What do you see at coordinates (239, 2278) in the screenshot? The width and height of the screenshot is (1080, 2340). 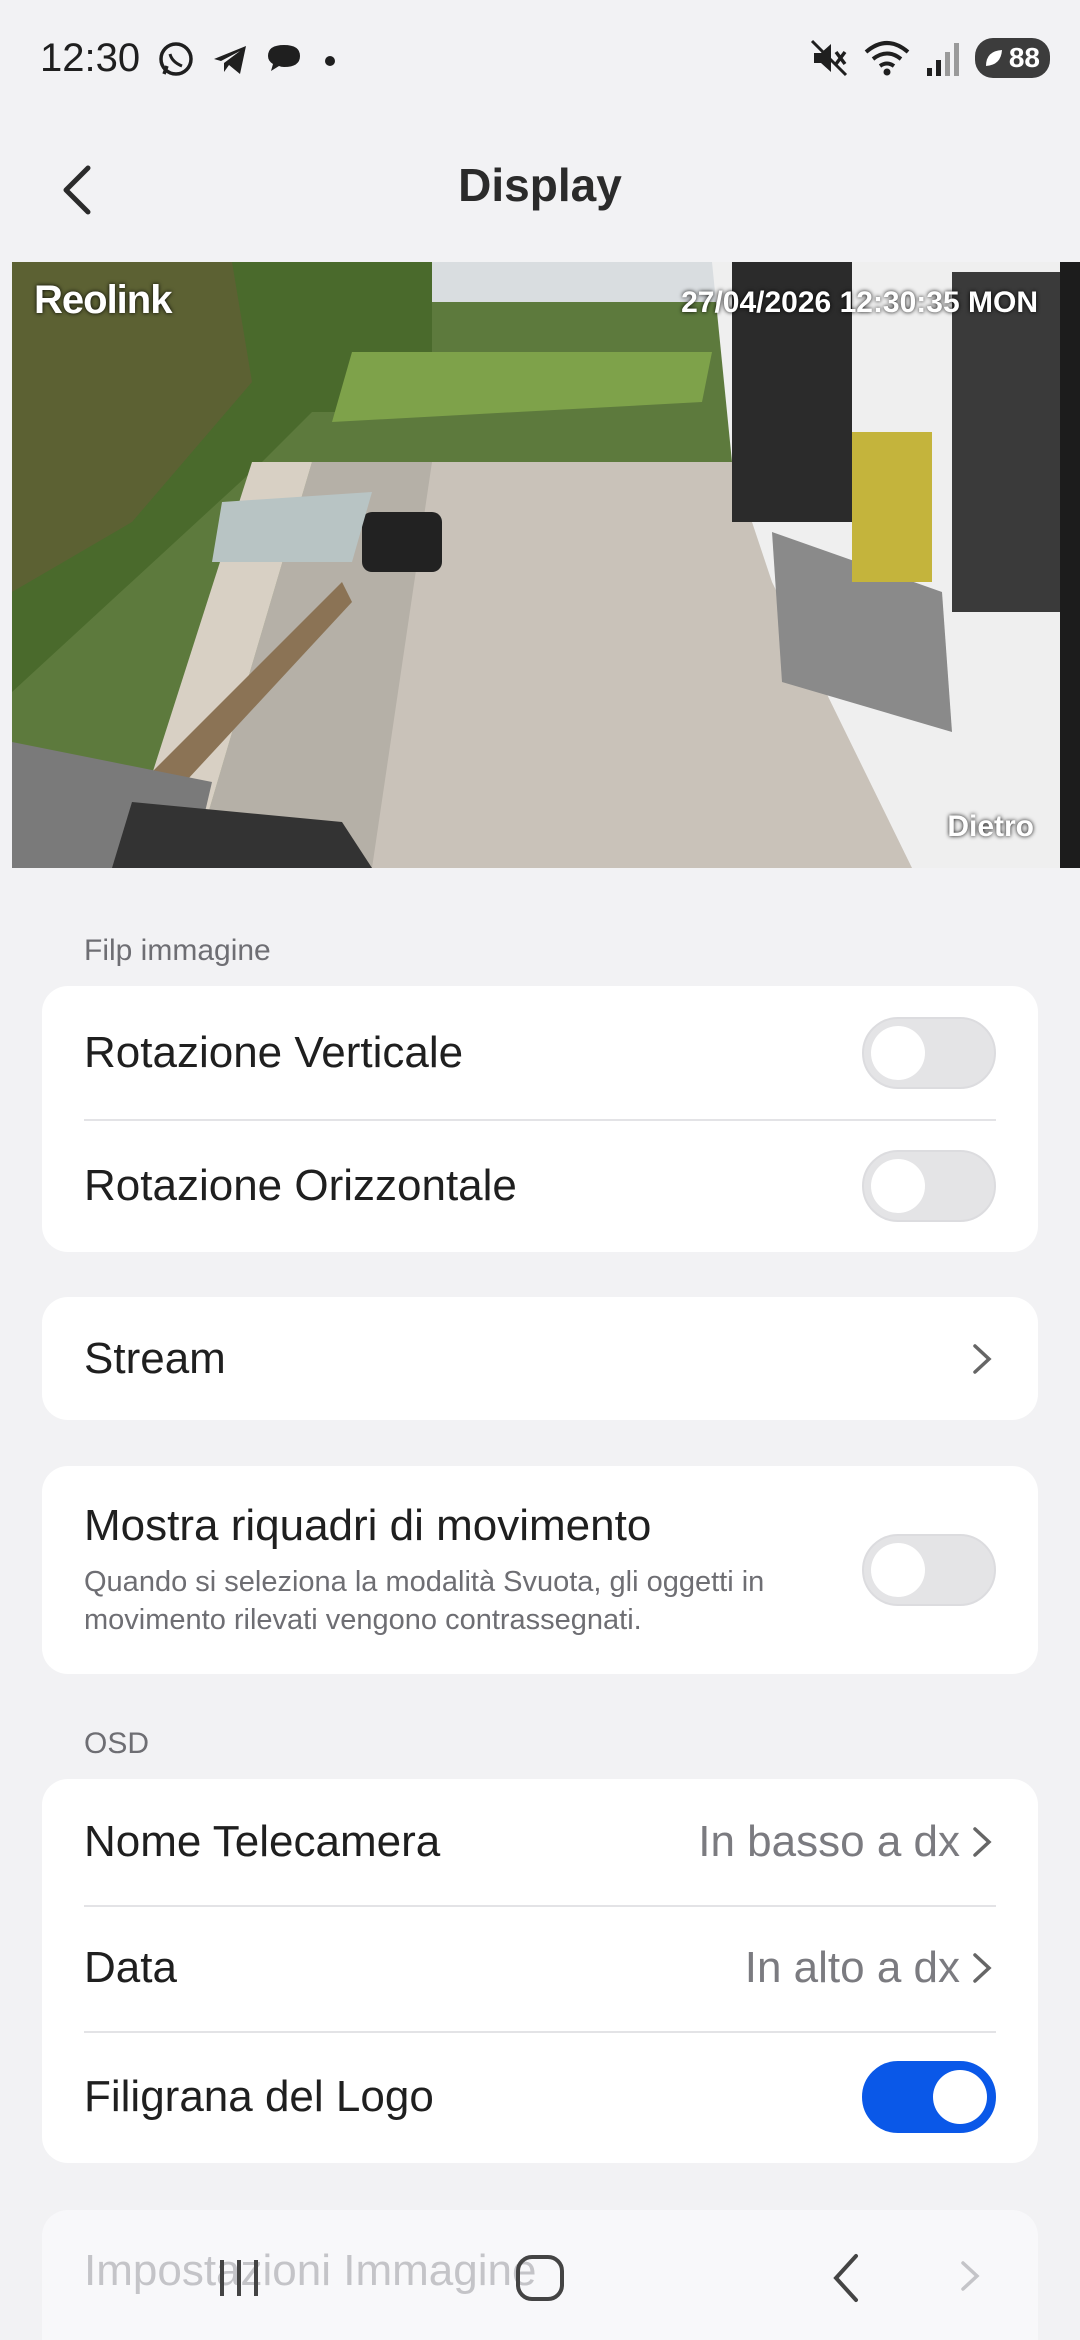 I see `recents-icon` at bounding box center [239, 2278].